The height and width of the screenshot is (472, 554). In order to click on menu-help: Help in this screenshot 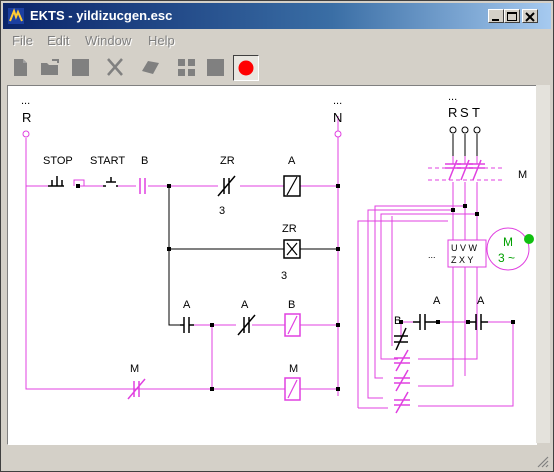, I will do `click(161, 40)`.